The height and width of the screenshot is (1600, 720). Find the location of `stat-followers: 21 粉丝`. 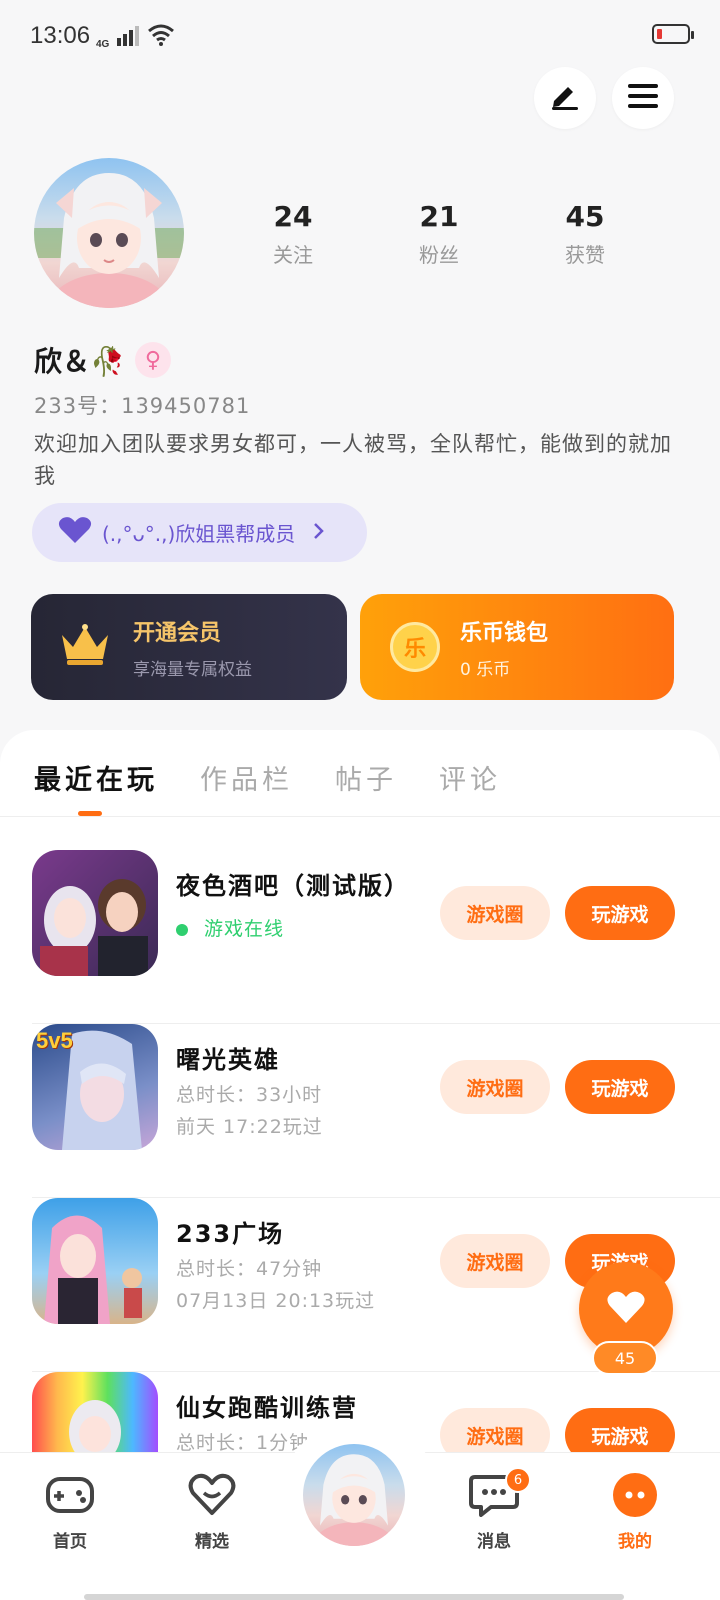

stat-followers: 21 粉丝 is located at coordinates (439, 234).